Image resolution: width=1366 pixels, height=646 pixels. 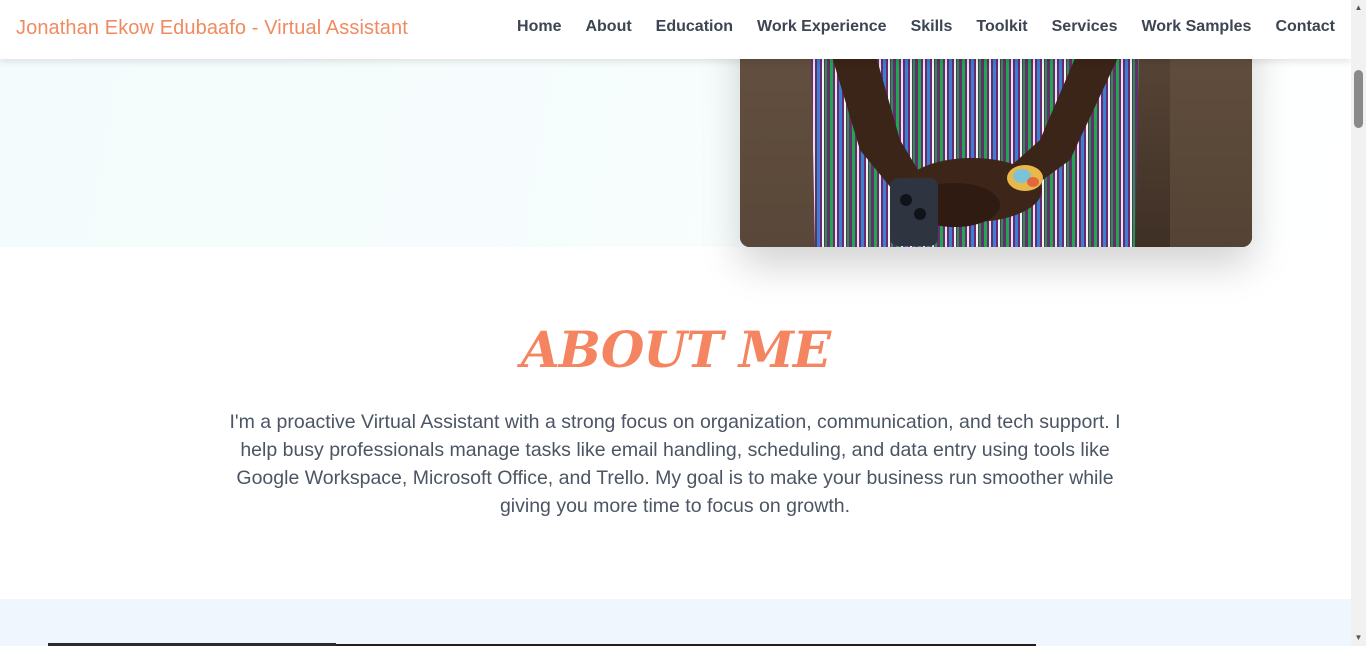 What do you see at coordinates (608, 27) in the screenshot?
I see `nav-link-about: About` at bounding box center [608, 27].